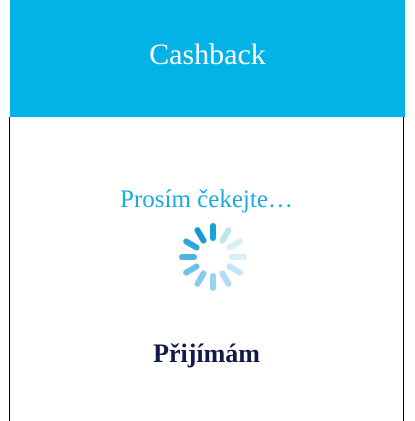 The width and height of the screenshot is (415, 421). What do you see at coordinates (213, 257) in the screenshot?
I see `loading-spinner-icon` at bounding box center [213, 257].